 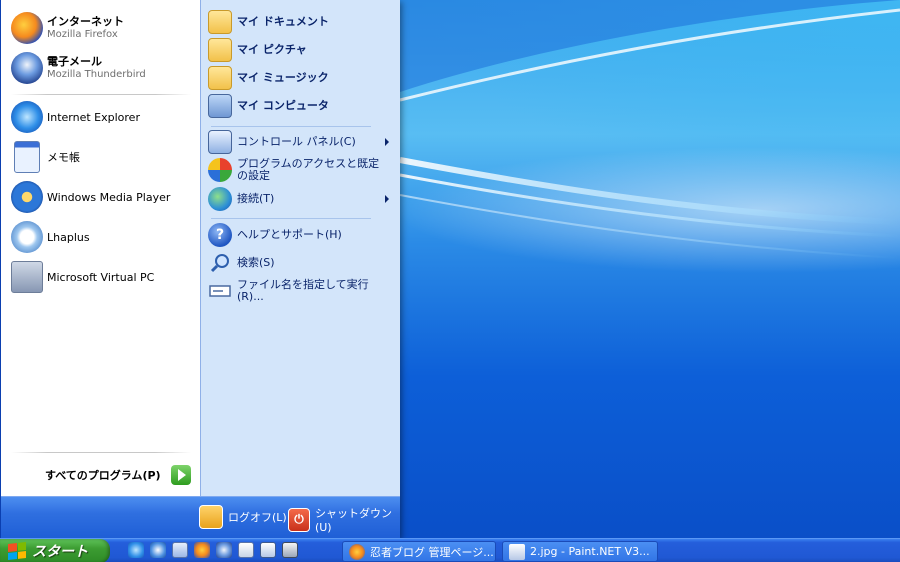 I want to click on places-item-label: マイ ピクチャ, so click(x=272, y=49).